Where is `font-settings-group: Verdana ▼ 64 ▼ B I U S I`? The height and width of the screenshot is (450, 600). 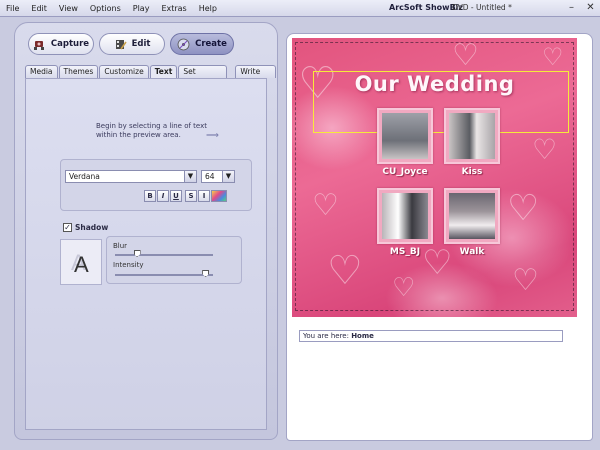 font-settings-group: Verdana ▼ 64 ▼ B I U S I is located at coordinates (156, 185).